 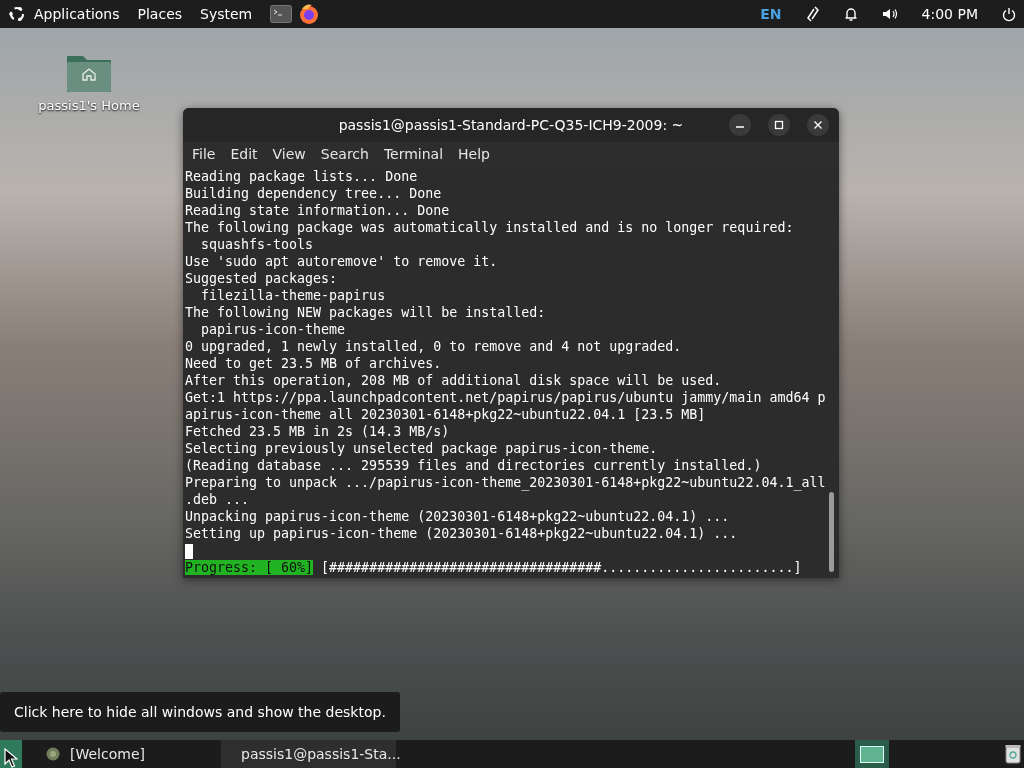 I want to click on terminal-line: Get:1 https://ppa.launchpadcontent.net/papirus/papirus/ubuntu jammy/main amd64 p, so click(x=506, y=397).